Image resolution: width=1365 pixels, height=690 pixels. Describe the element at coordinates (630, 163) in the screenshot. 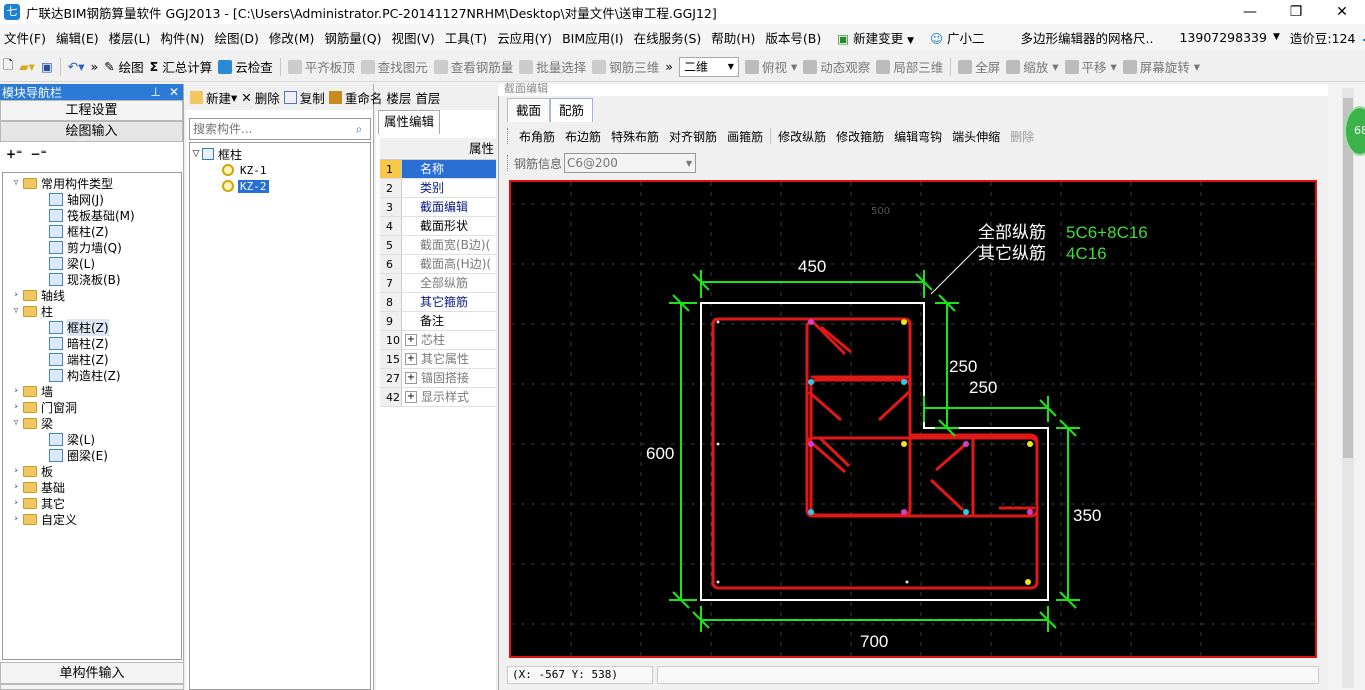

I see `rebar-info-select: C6@200 ▼` at that location.